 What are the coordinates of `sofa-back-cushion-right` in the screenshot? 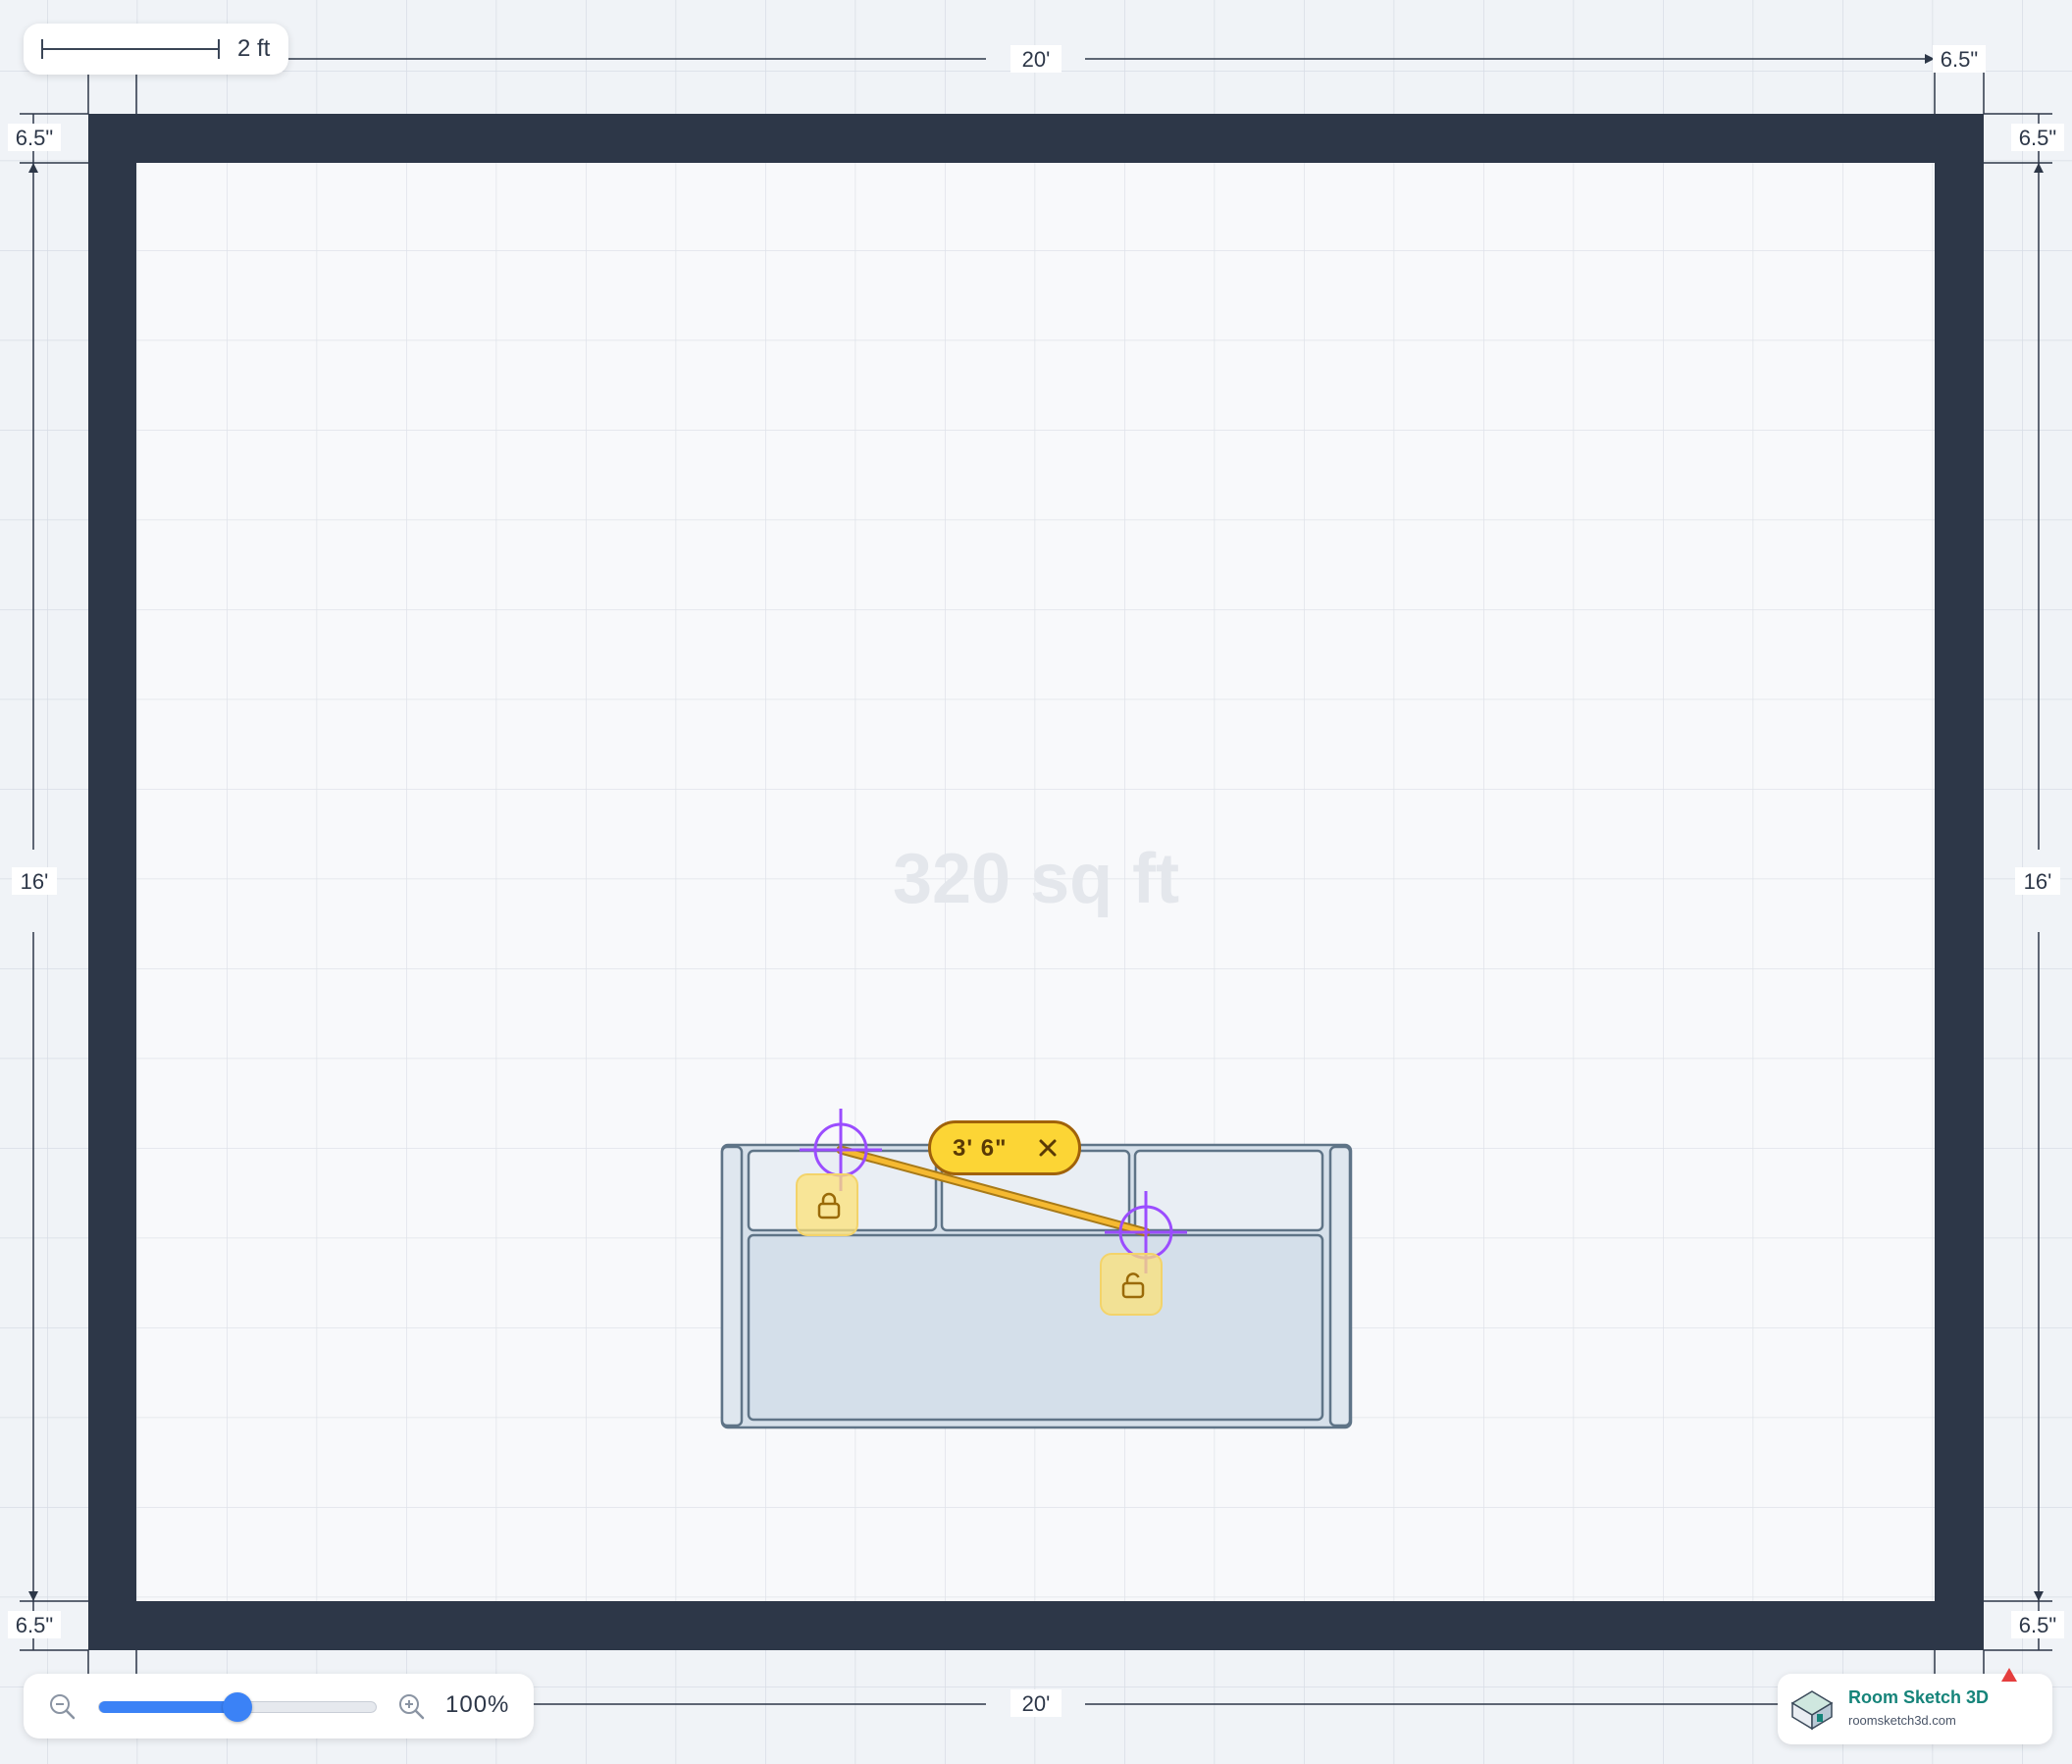 It's located at (1228, 1190).